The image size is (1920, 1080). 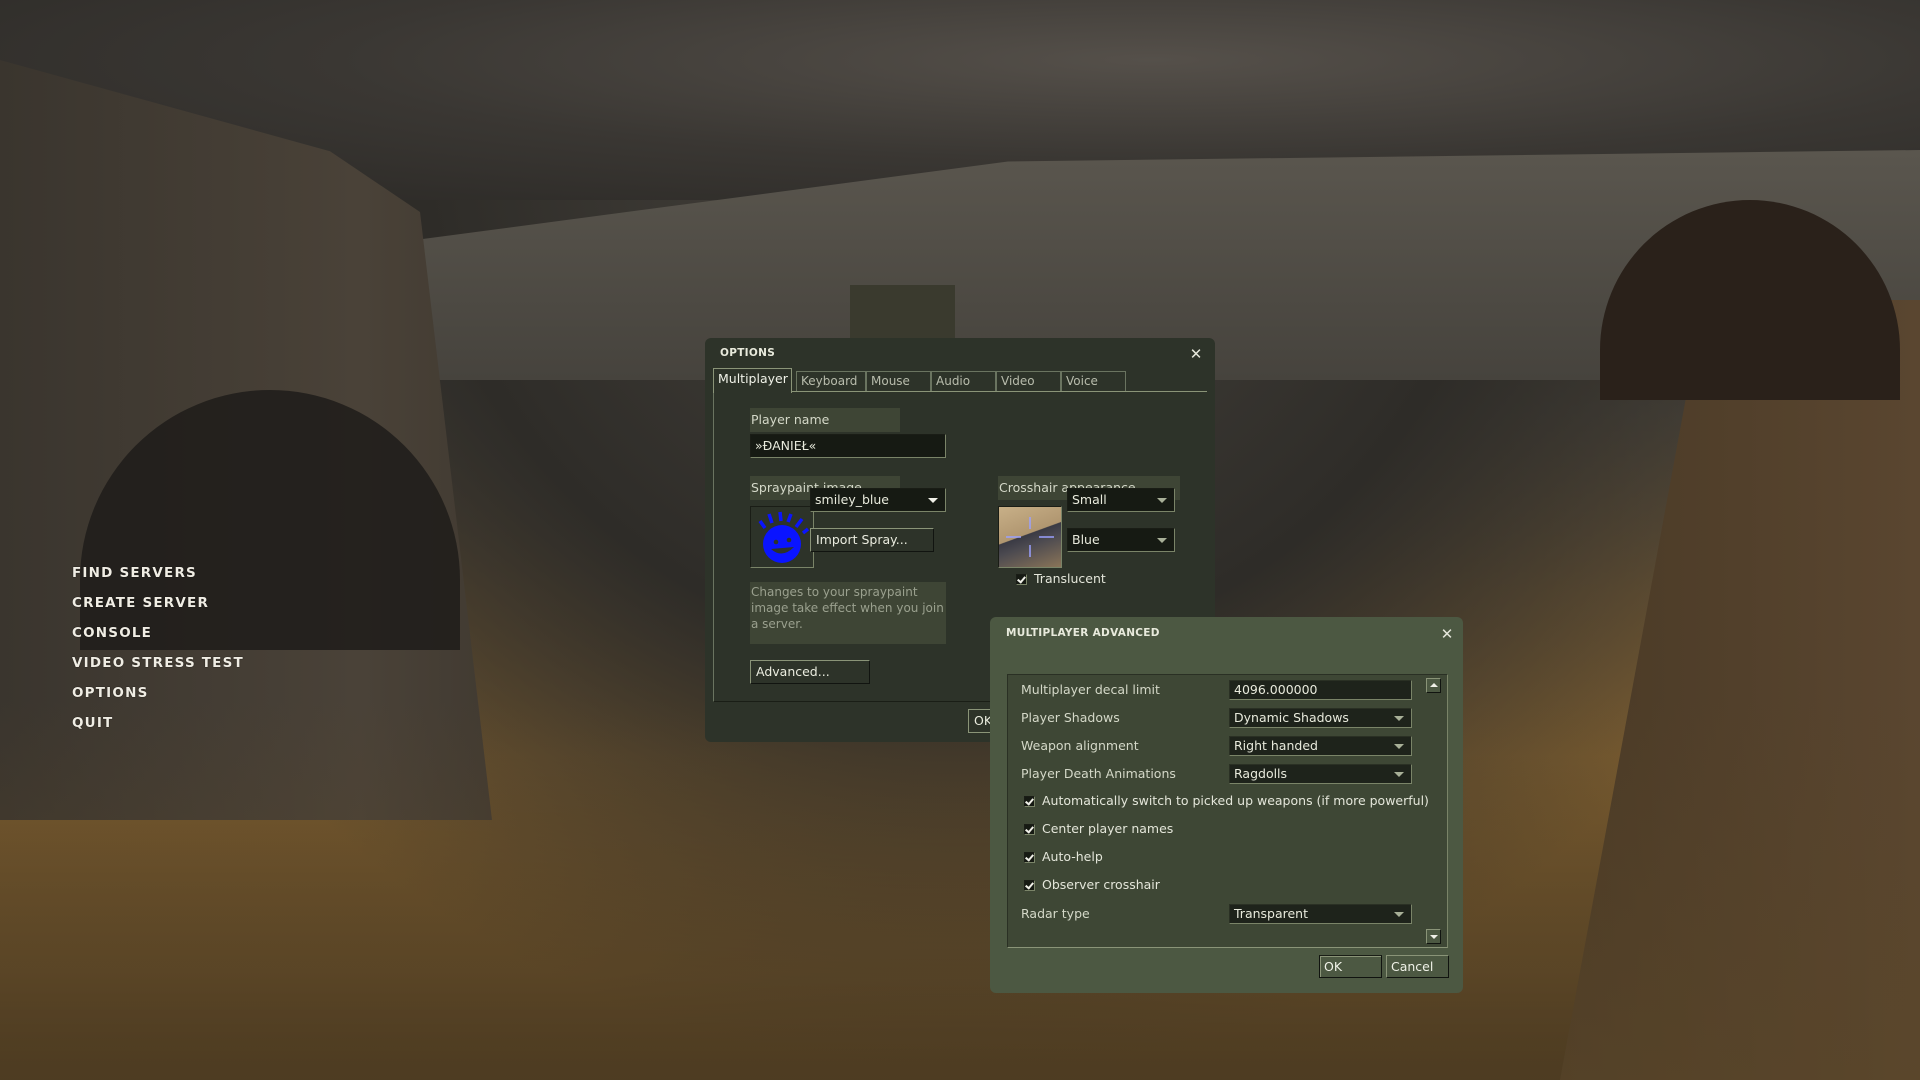 I want to click on weapon-alignment-value: Right handed, so click(x=1276, y=745).